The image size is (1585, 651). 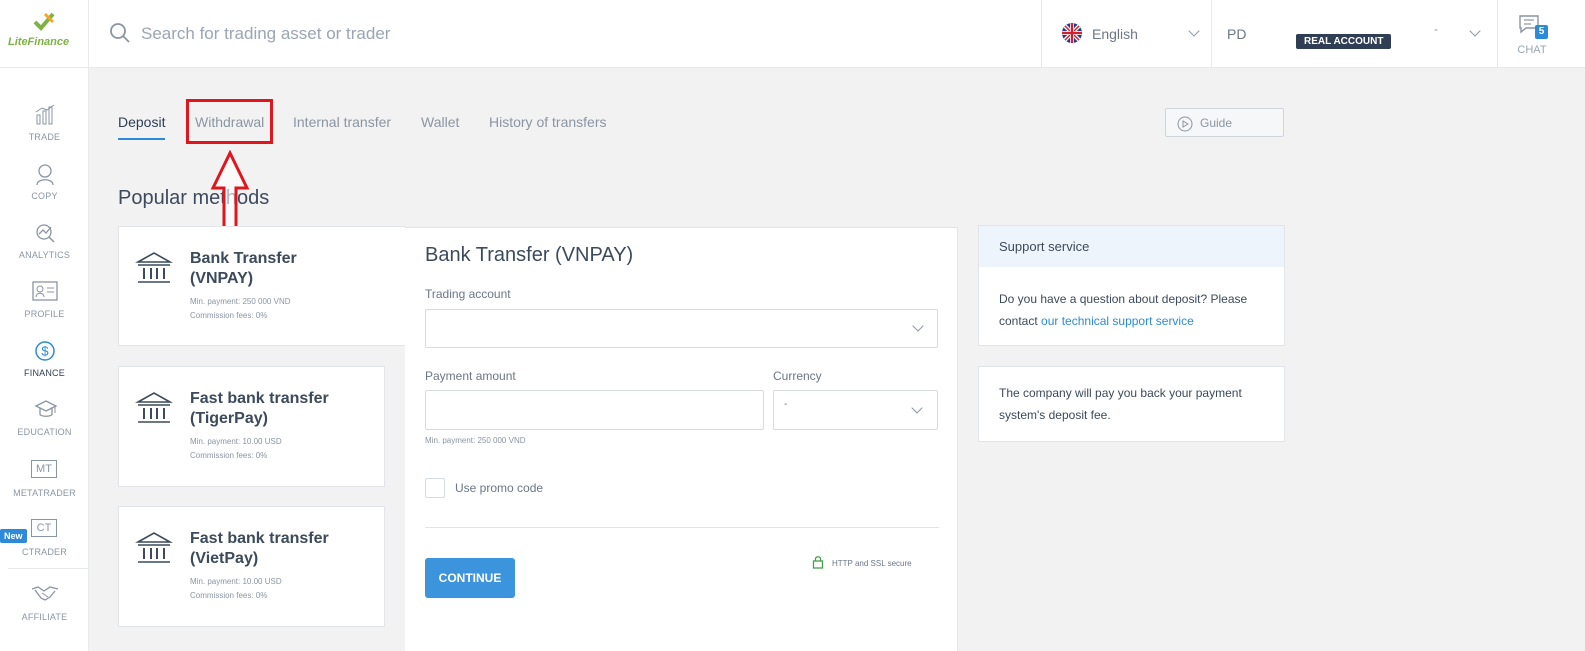 I want to click on sidebar-divider, so click(x=48, y=568).